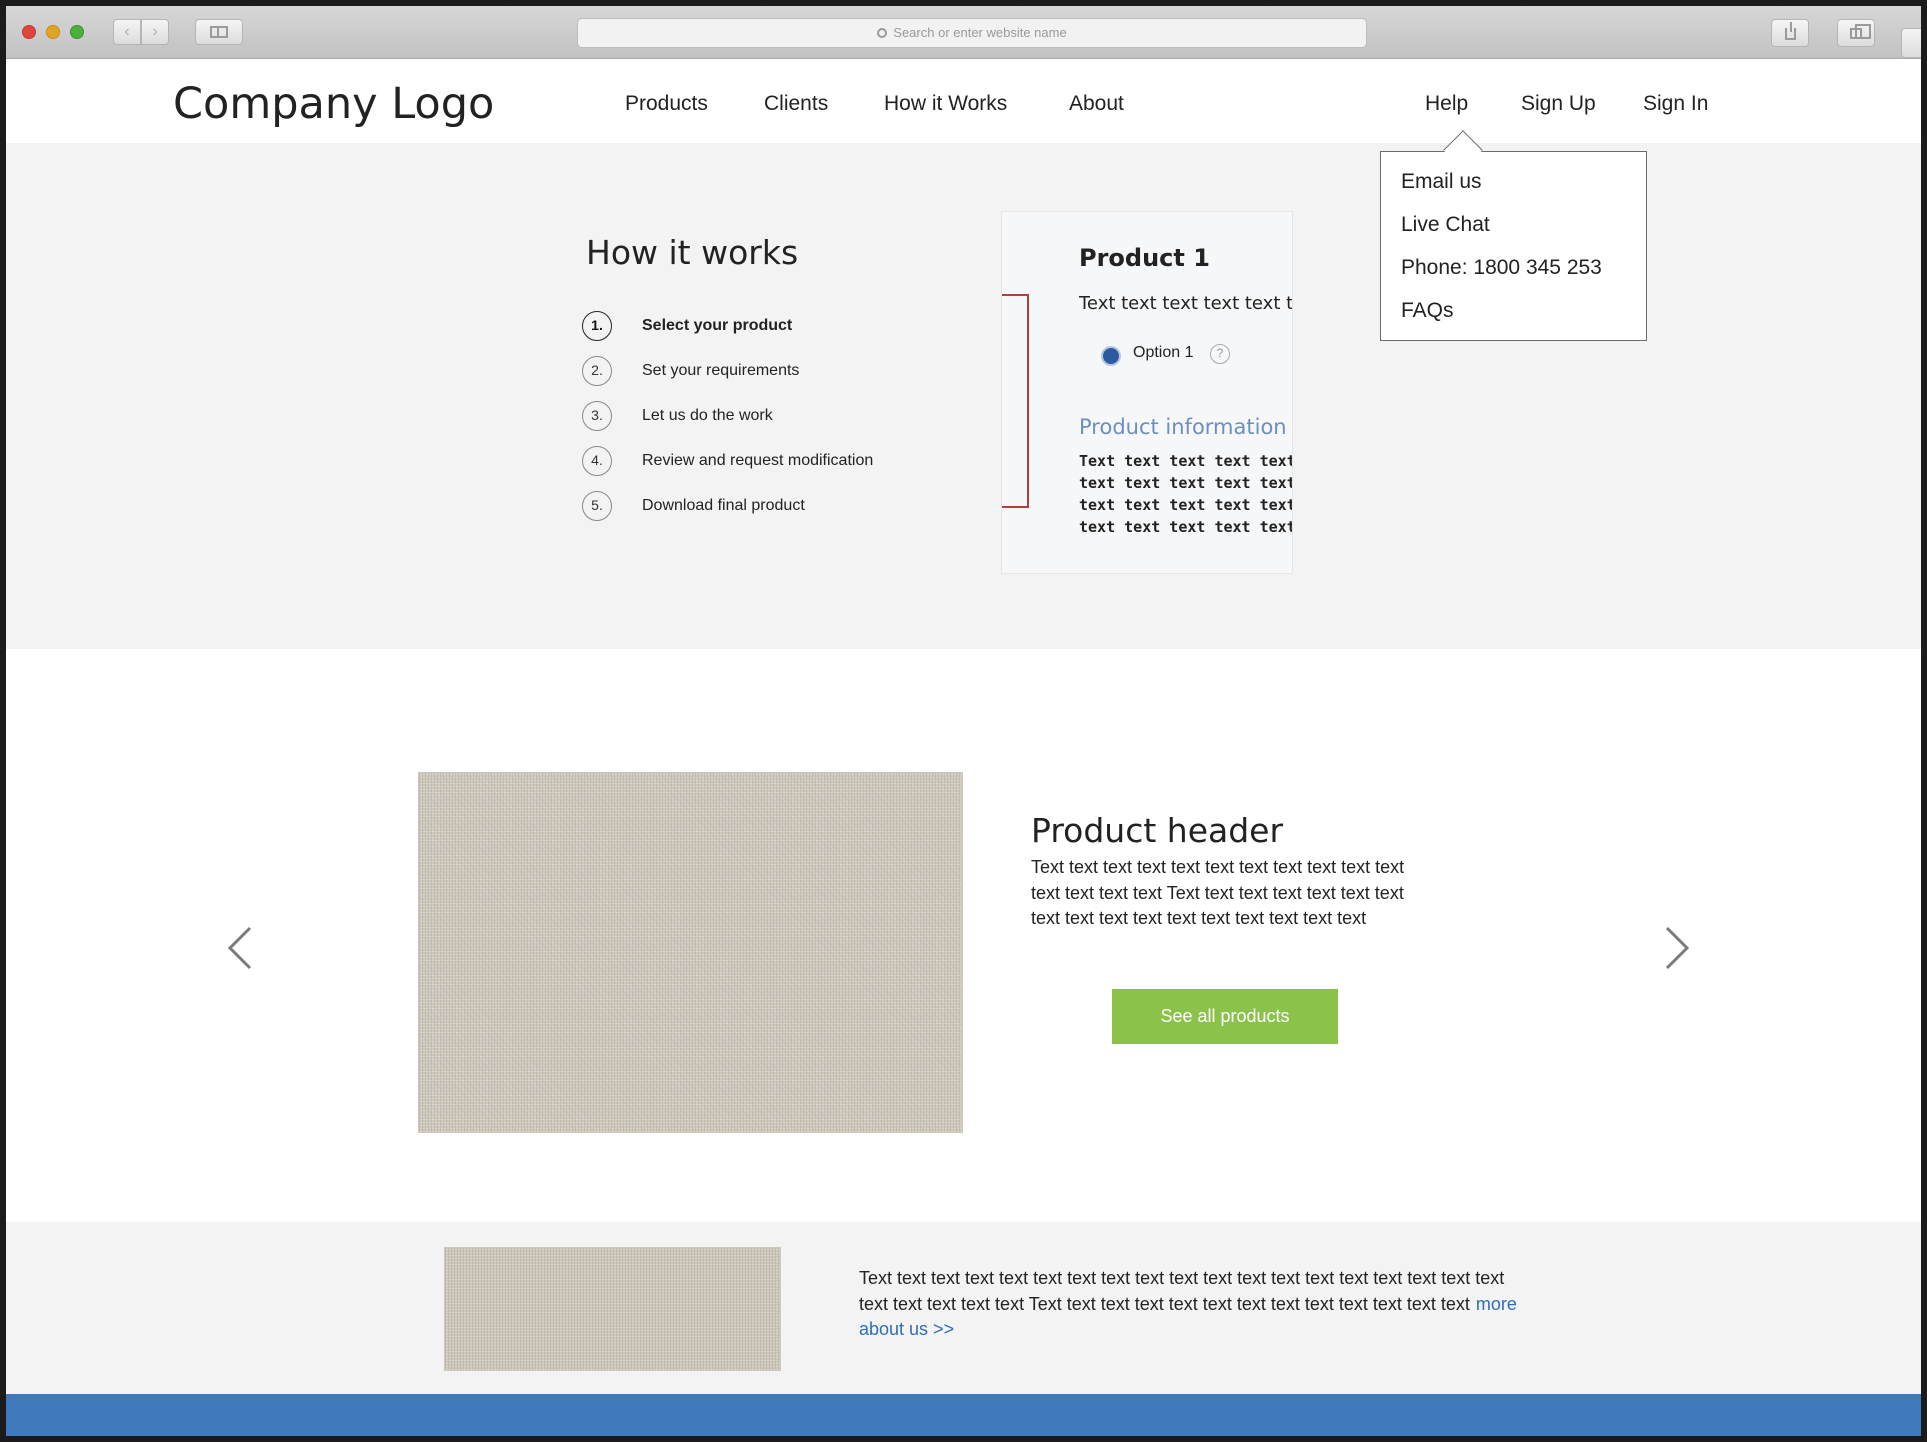 The image size is (1927, 1442). I want to click on menu-item-email-us: Email us, so click(1441, 182).